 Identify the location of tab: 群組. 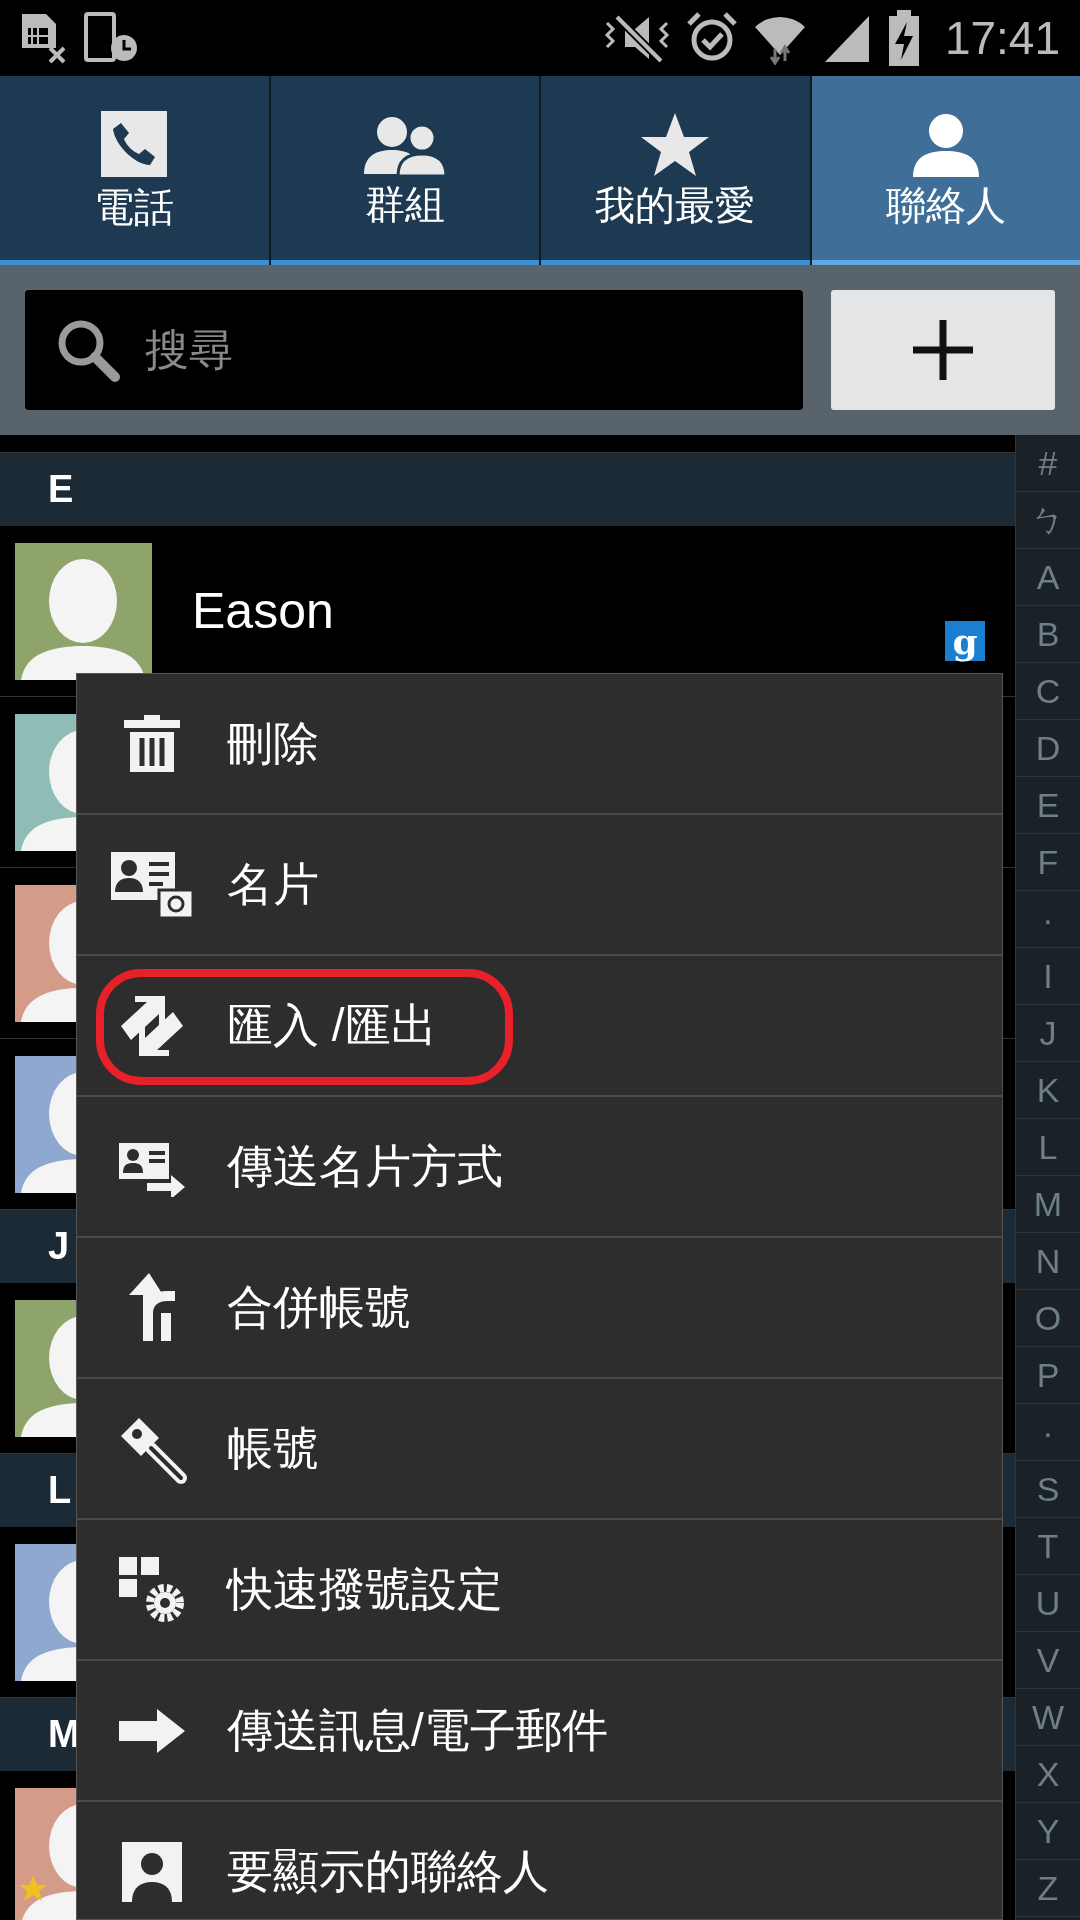
(404, 170).